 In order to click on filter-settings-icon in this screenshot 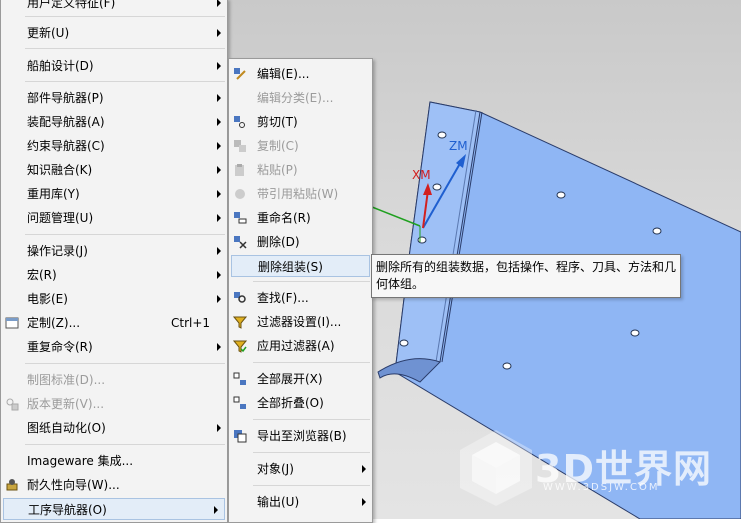, I will do `click(240, 322)`.